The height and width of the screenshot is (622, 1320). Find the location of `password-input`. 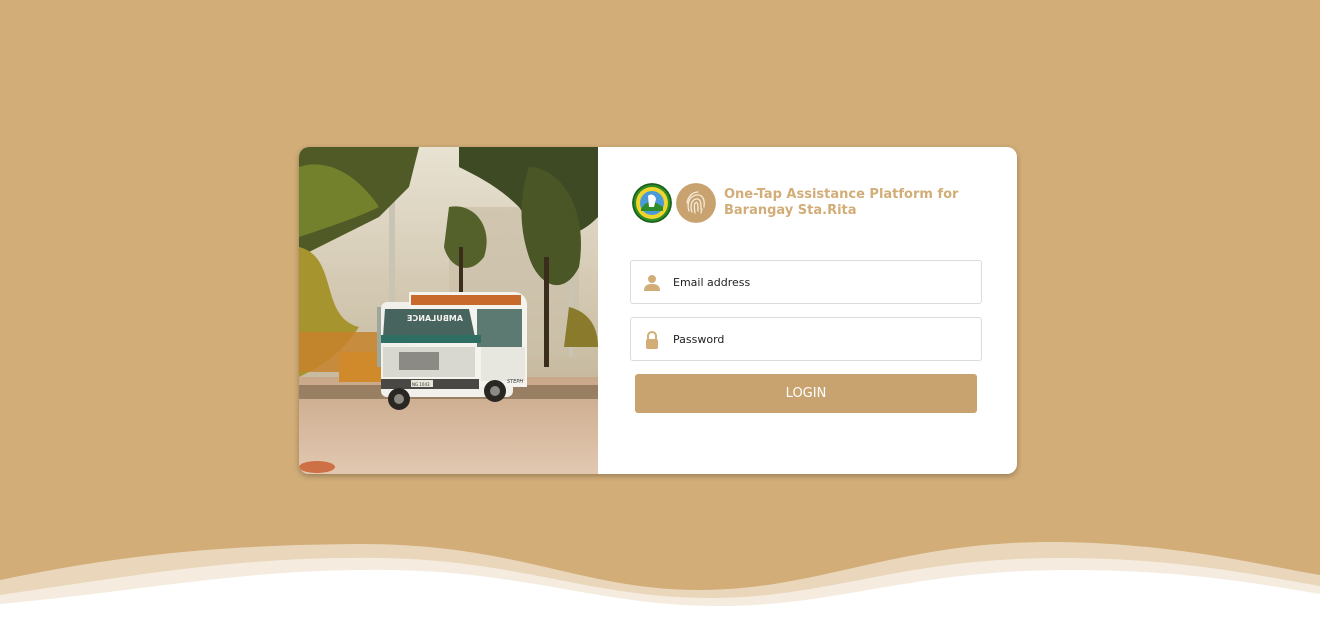

password-input is located at coordinates (823, 339).